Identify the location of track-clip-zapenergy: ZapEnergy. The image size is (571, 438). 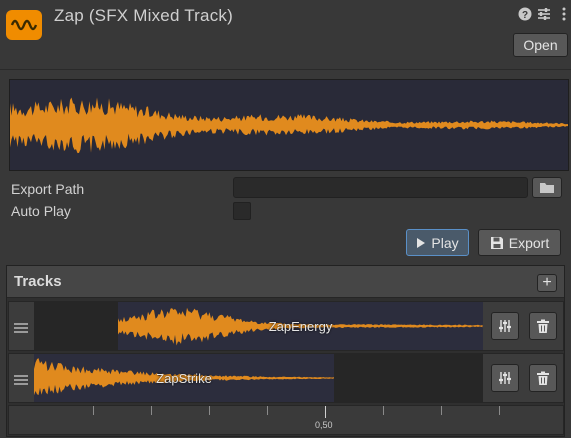
(300, 326).